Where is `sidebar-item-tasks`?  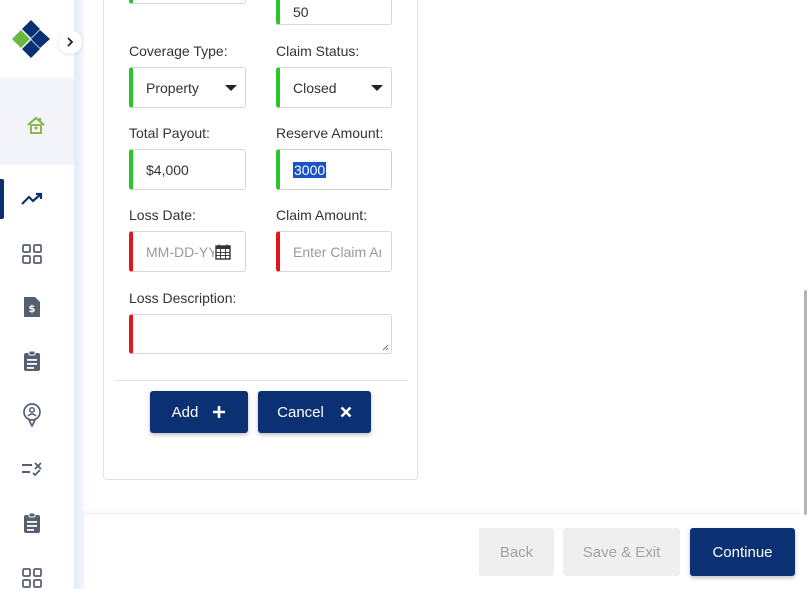
sidebar-item-tasks is located at coordinates (32, 361).